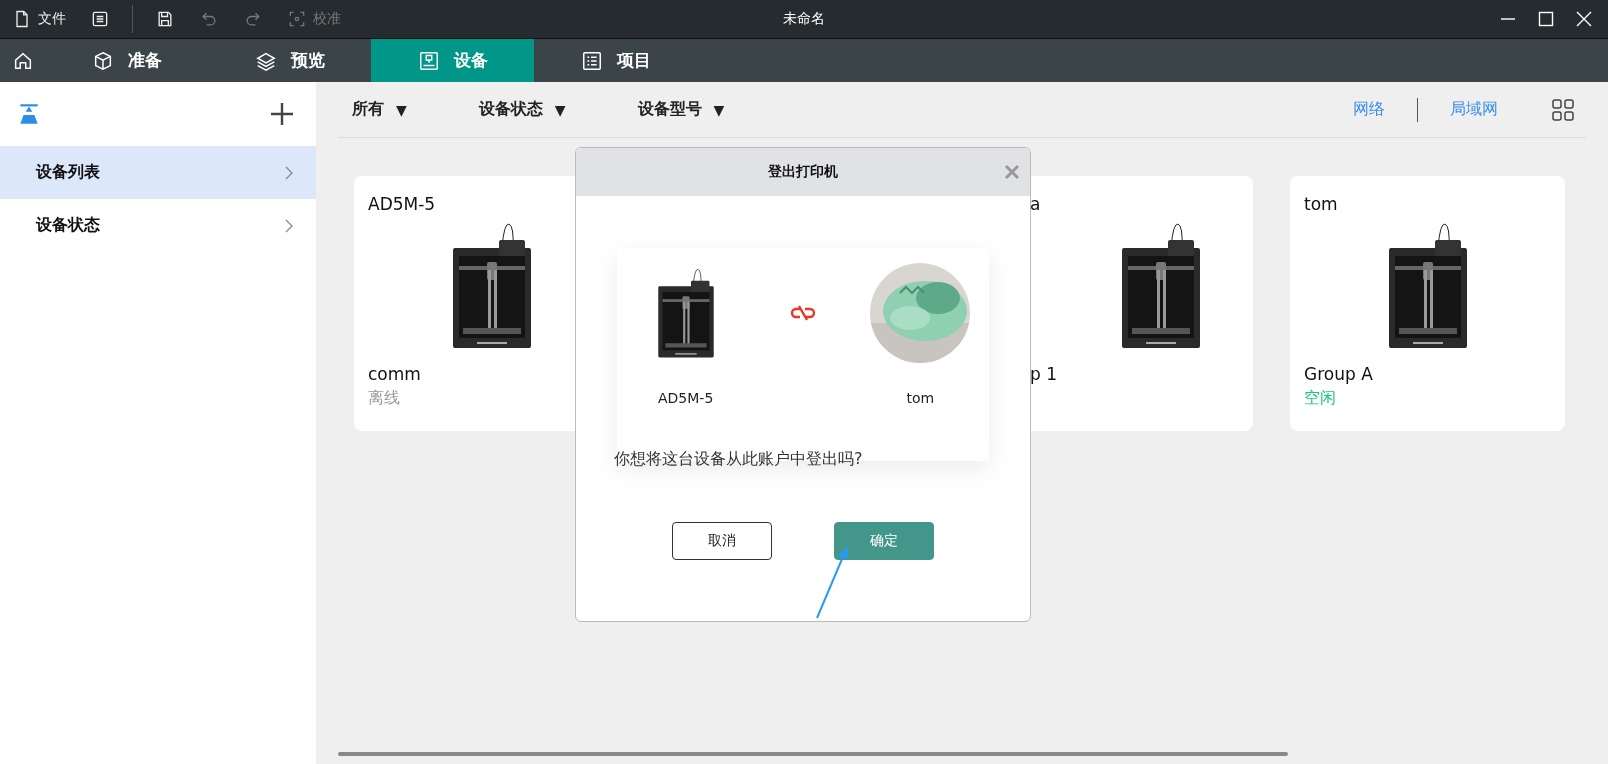  I want to click on file-tool: 文件, so click(39, 19).